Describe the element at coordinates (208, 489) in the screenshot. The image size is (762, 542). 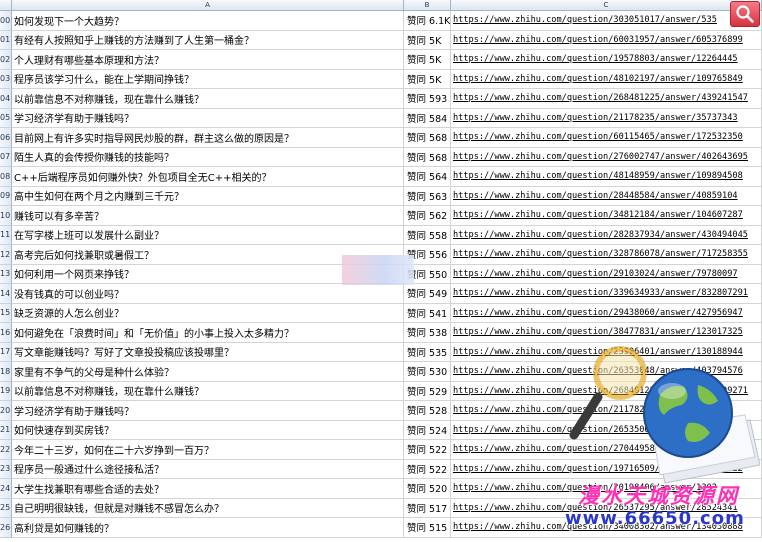
I see `question-title-cell: 大学生找兼职有哪些合适的去处？` at that location.